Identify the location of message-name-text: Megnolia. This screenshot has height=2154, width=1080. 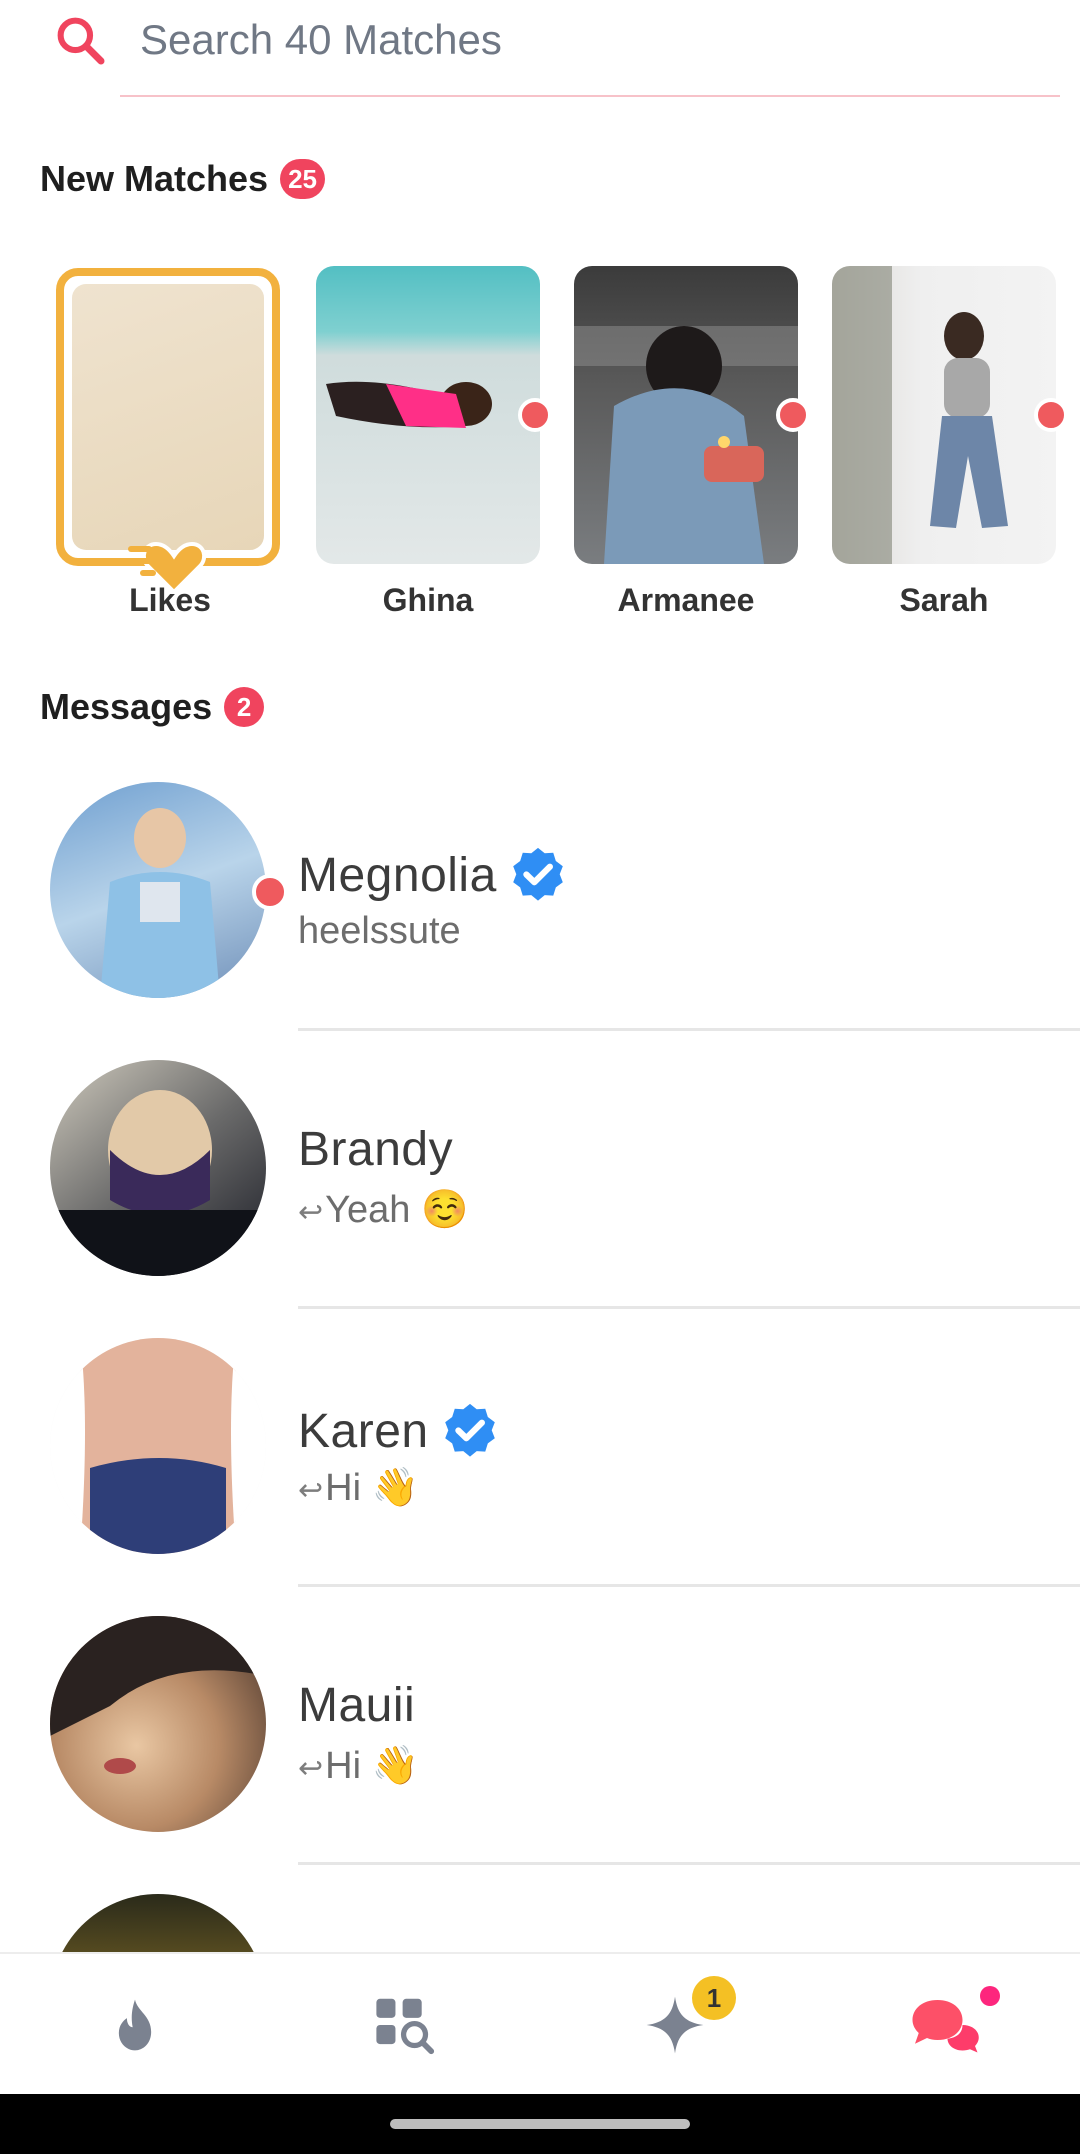
(397, 875).